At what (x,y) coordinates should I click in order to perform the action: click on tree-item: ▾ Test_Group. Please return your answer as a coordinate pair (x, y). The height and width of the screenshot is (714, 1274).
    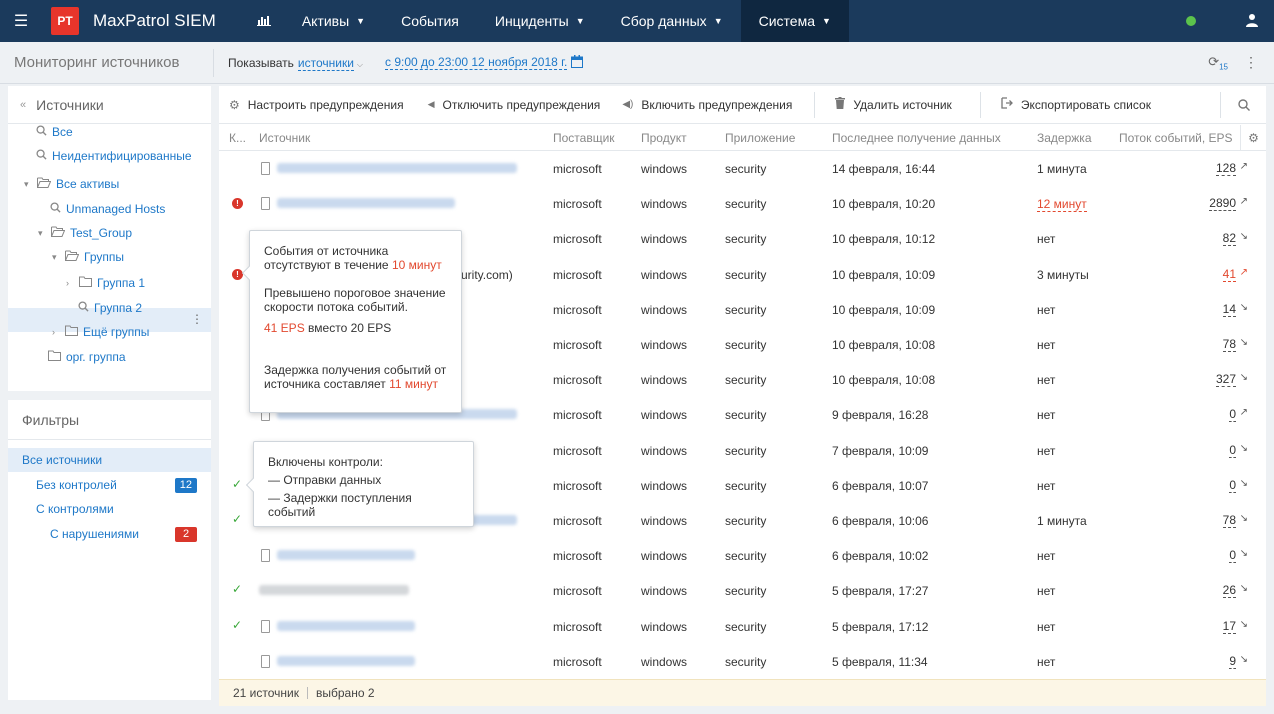
    Looking at the image, I should click on (85, 233).